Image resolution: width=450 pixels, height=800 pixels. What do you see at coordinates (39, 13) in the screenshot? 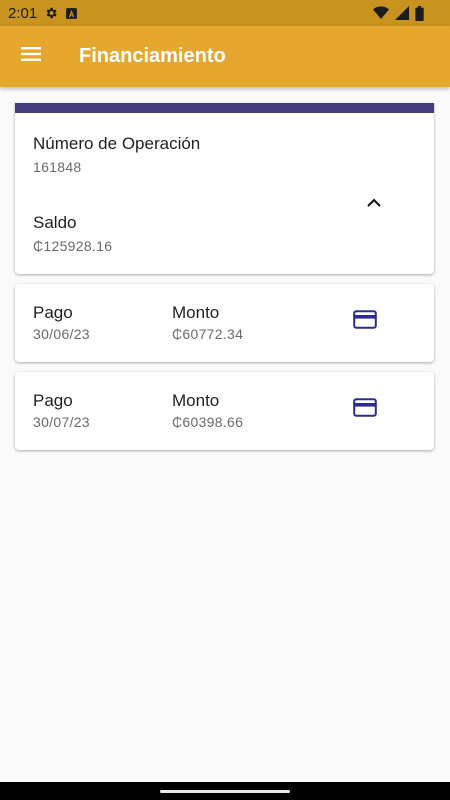
I see `status-left: 2:01` at bounding box center [39, 13].